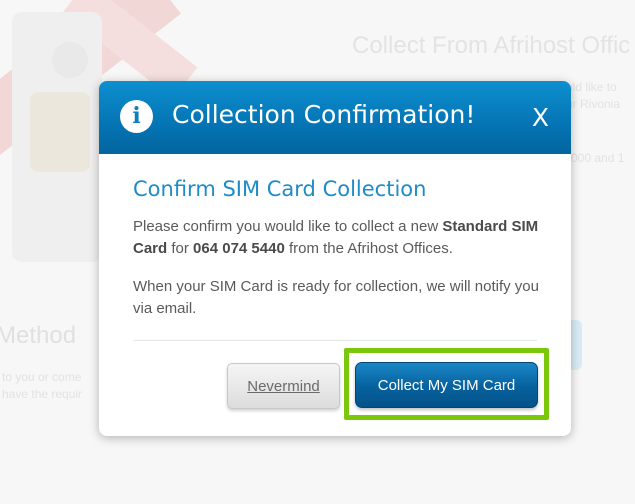 The height and width of the screenshot is (504, 635). What do you see at coordinates (335, 340) in the screenshot?
I see `divider` at bounding box center [335, 340].